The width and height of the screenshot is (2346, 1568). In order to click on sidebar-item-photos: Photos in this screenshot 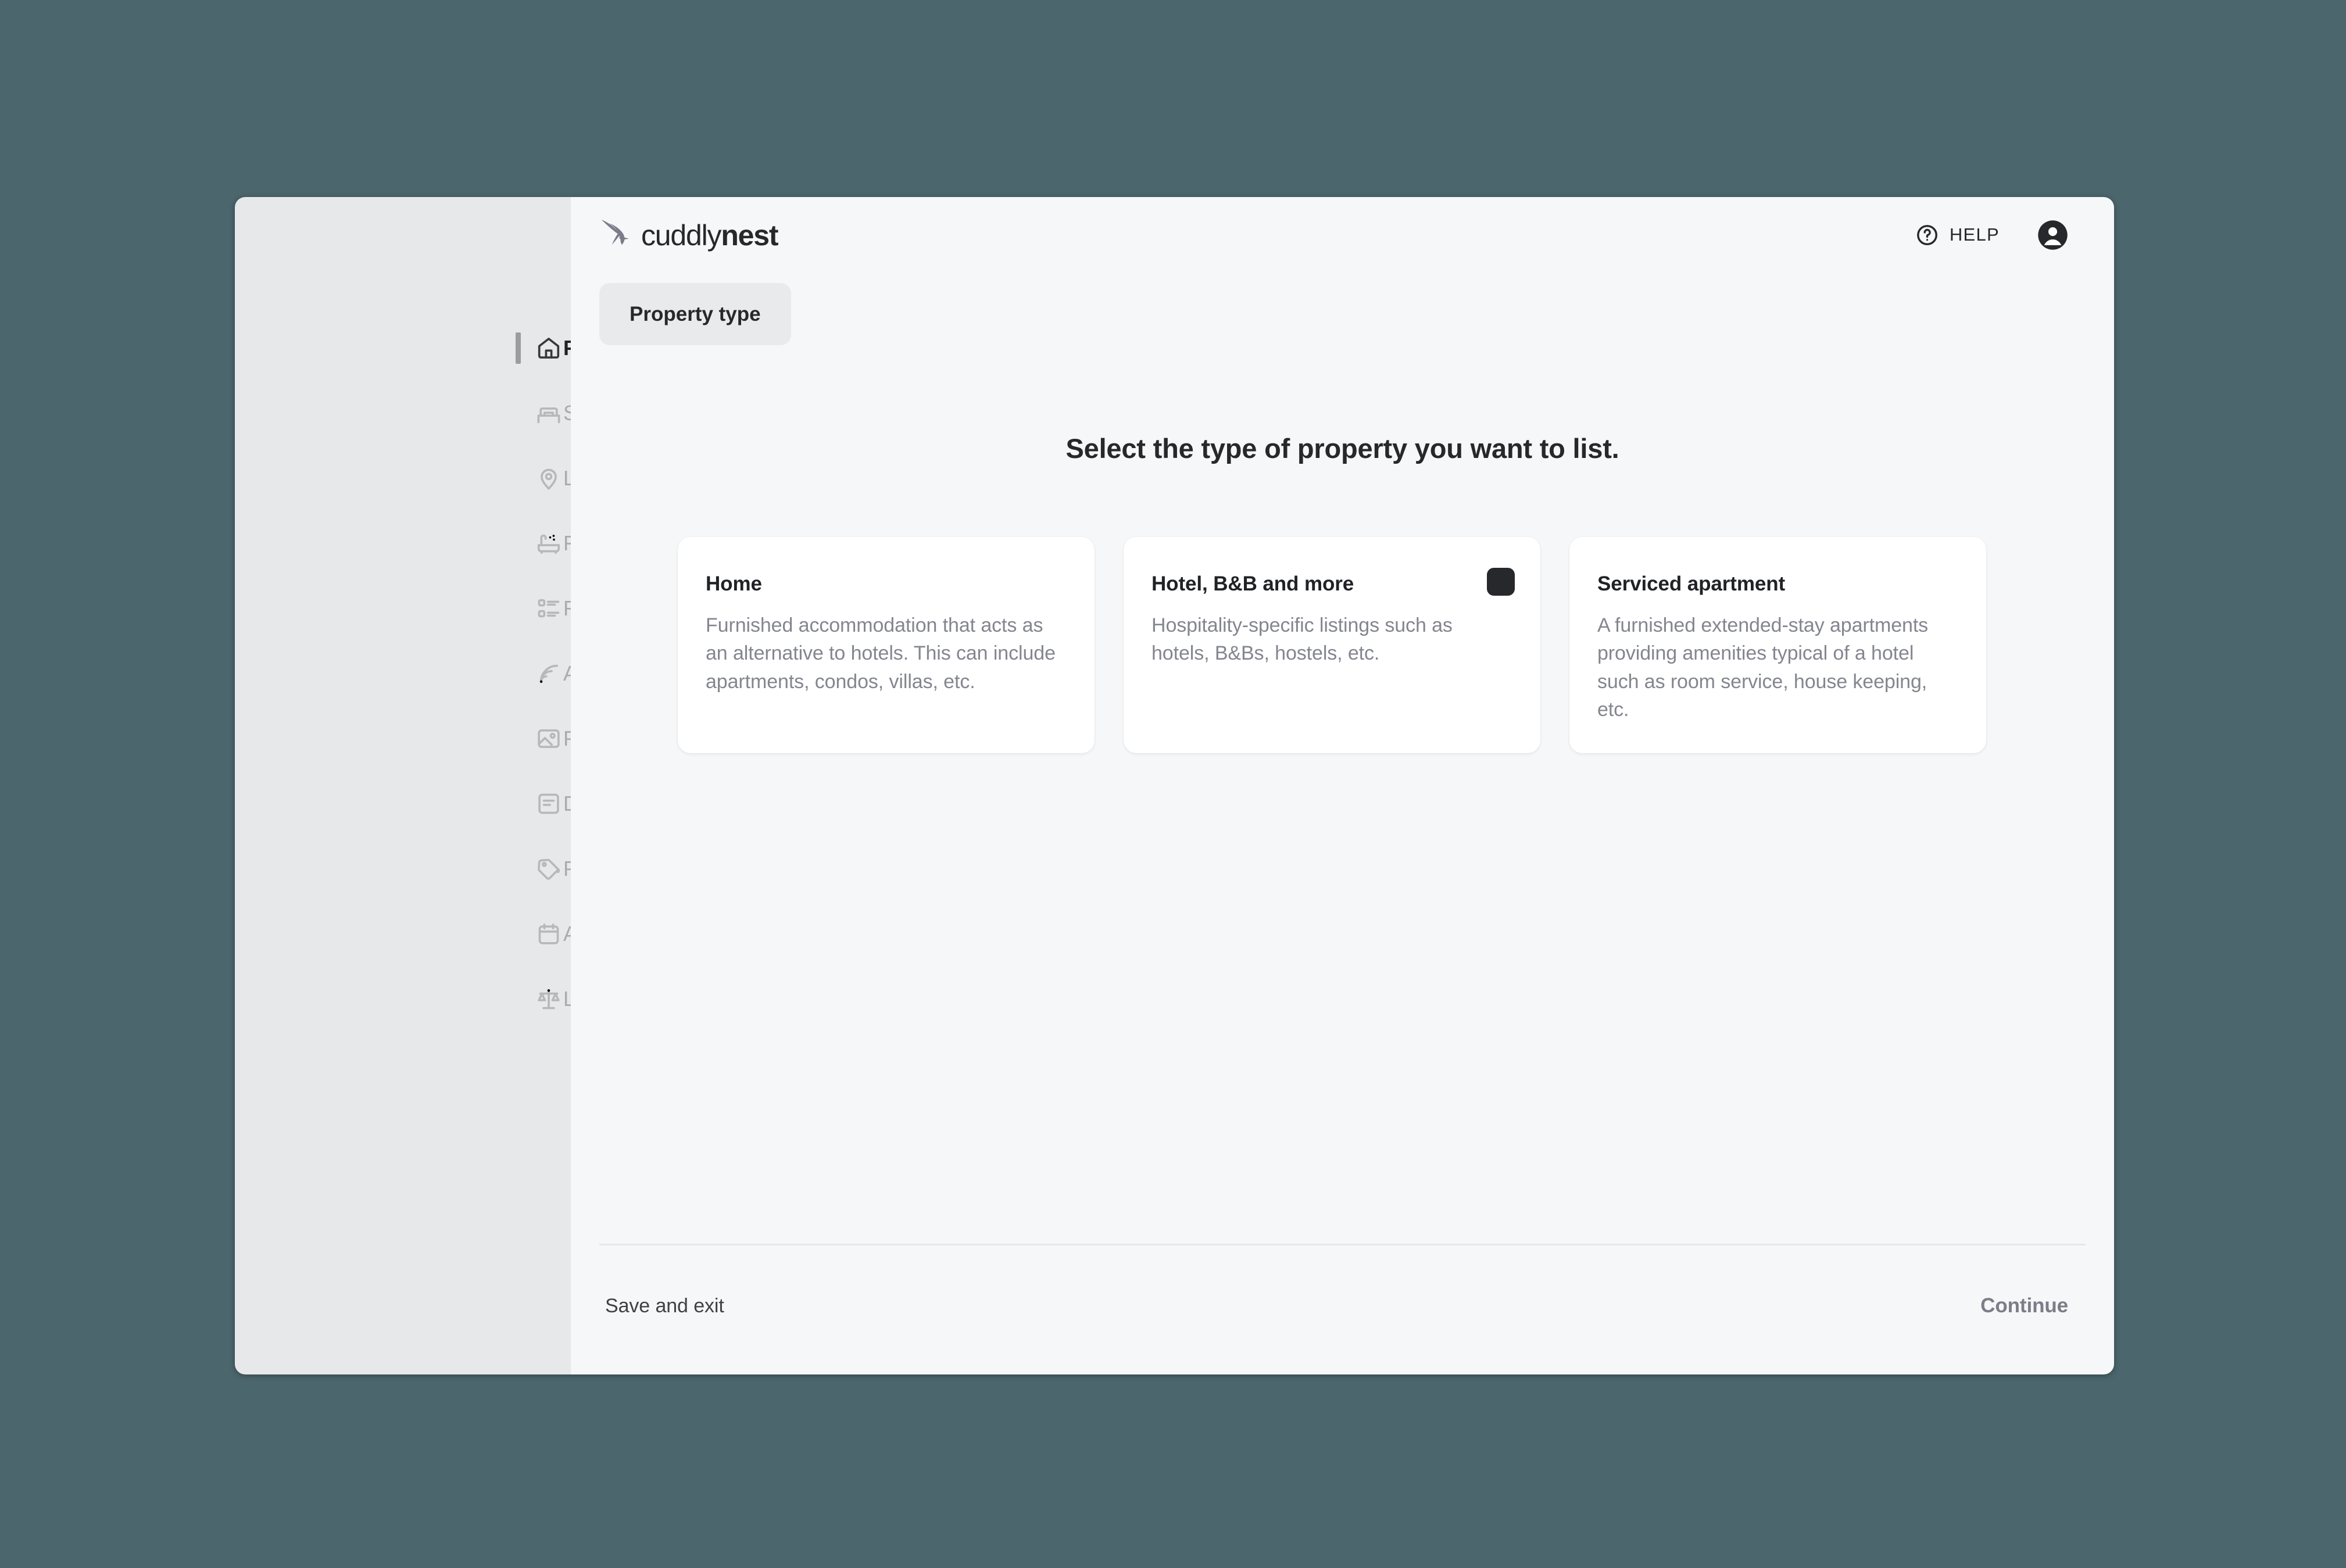, I will do `click(432, 738)`.